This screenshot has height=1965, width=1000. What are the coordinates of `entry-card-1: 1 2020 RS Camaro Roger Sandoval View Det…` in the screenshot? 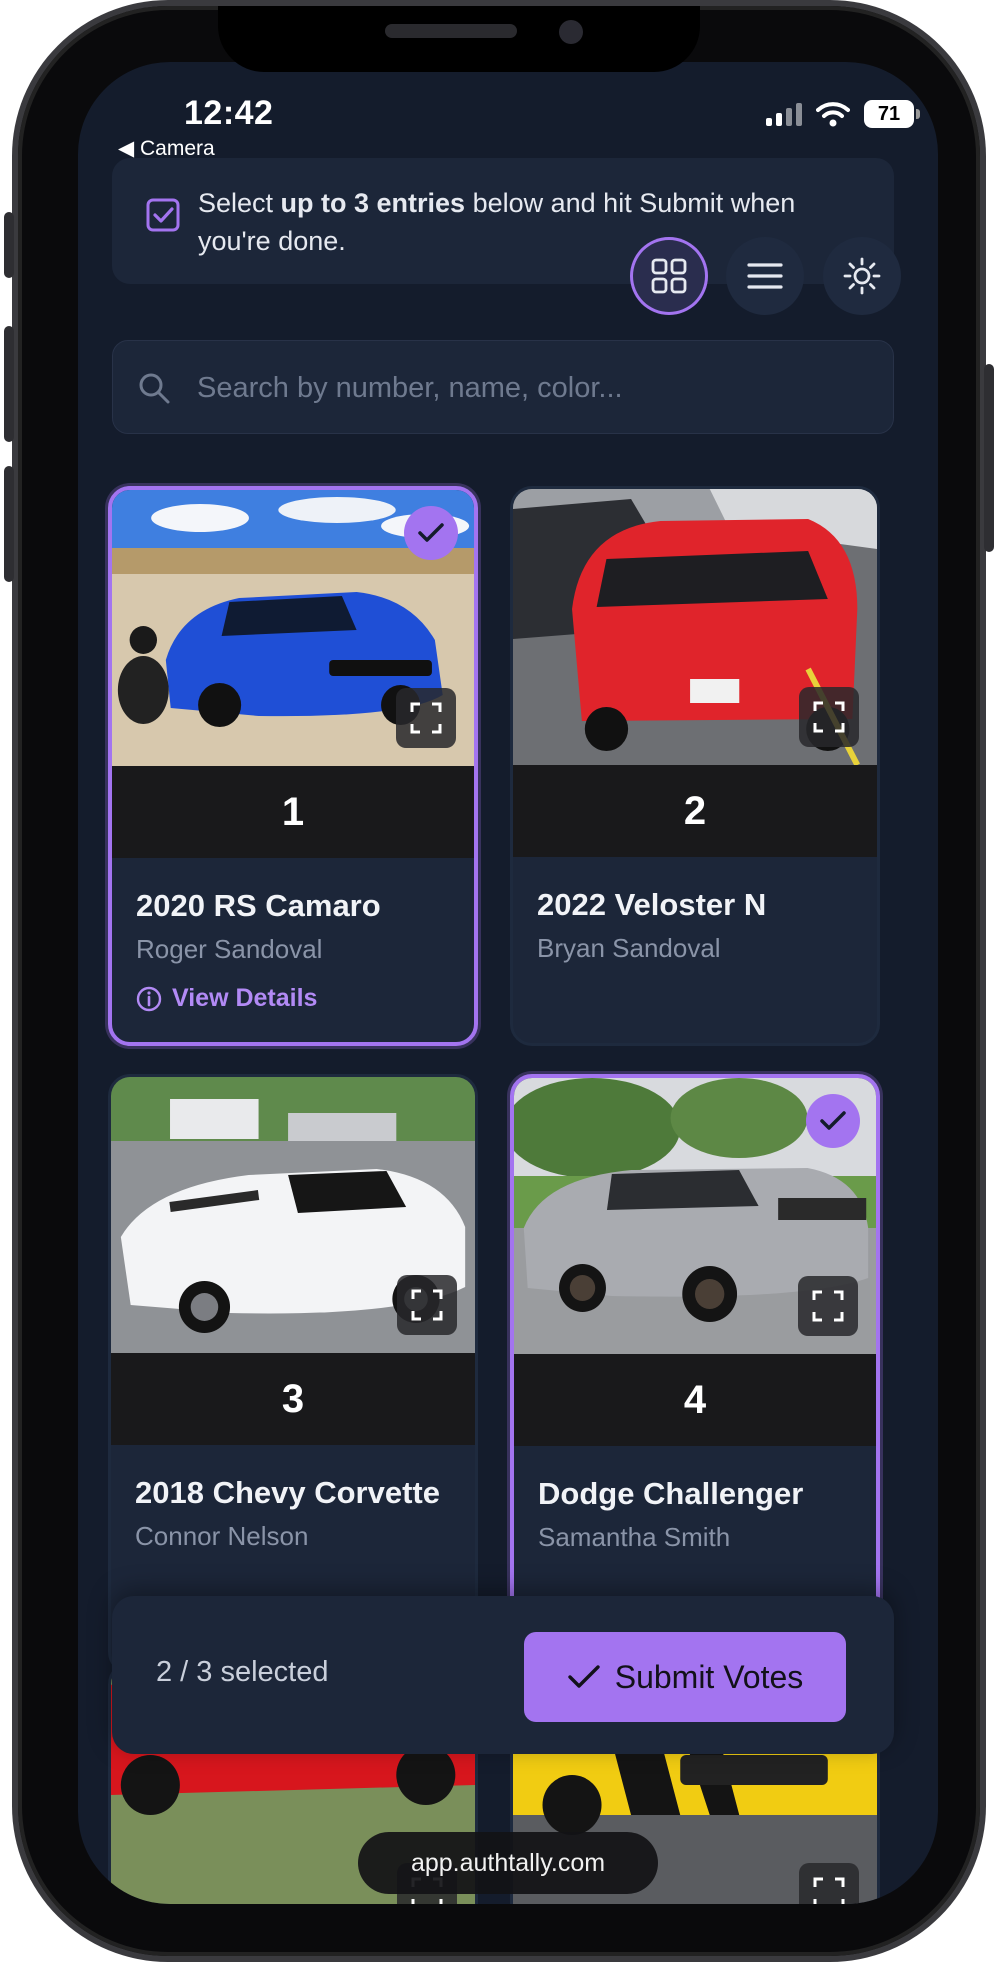 It's located at (293, 766).